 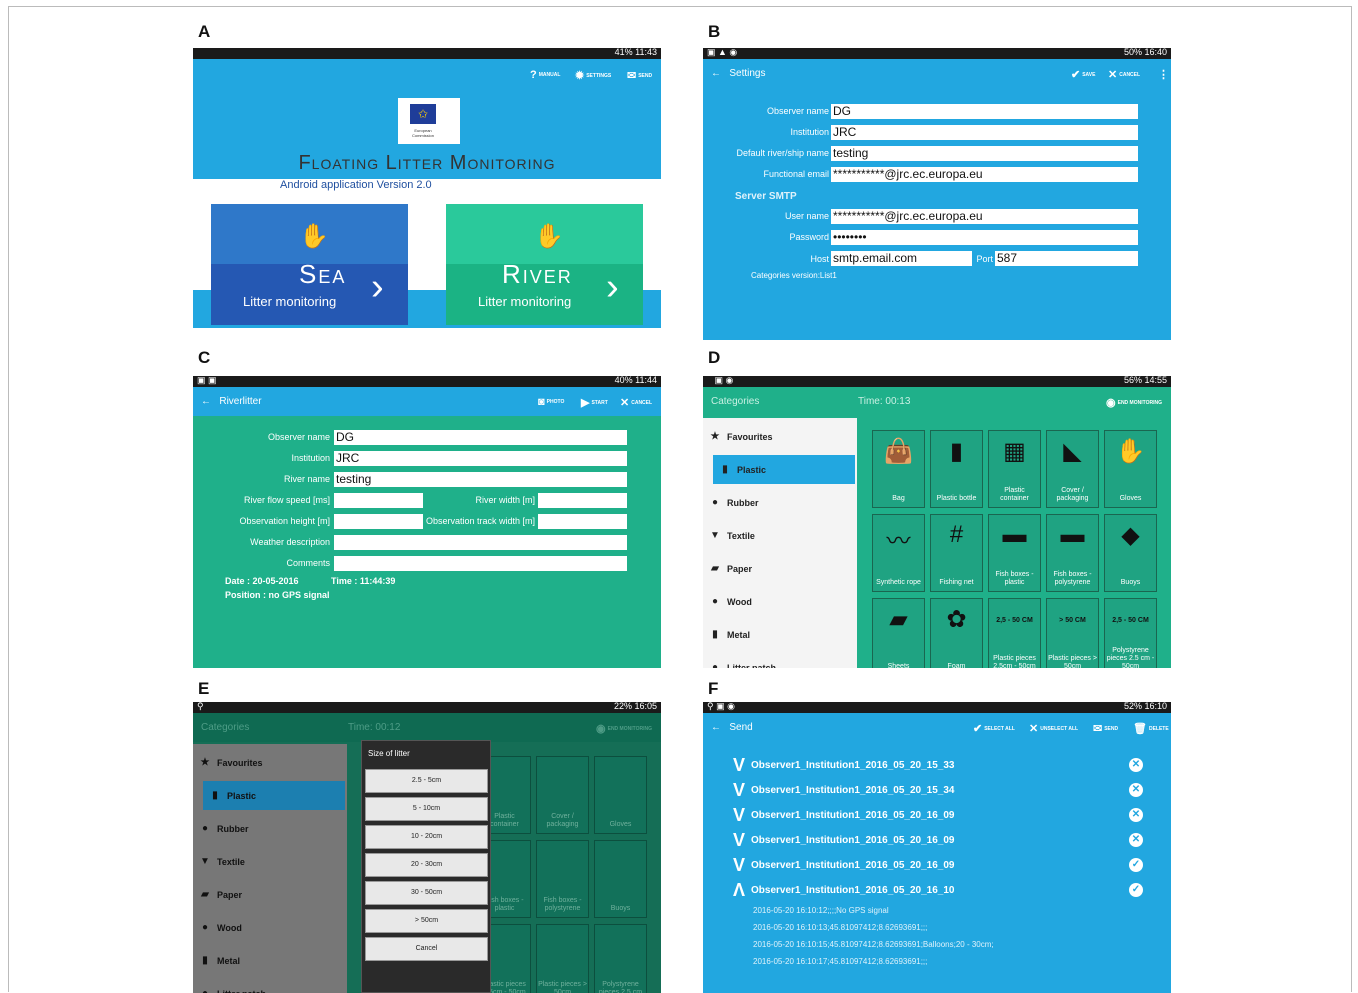 I want to click on manual-label: MANUAL, so click(x=549, y=75).